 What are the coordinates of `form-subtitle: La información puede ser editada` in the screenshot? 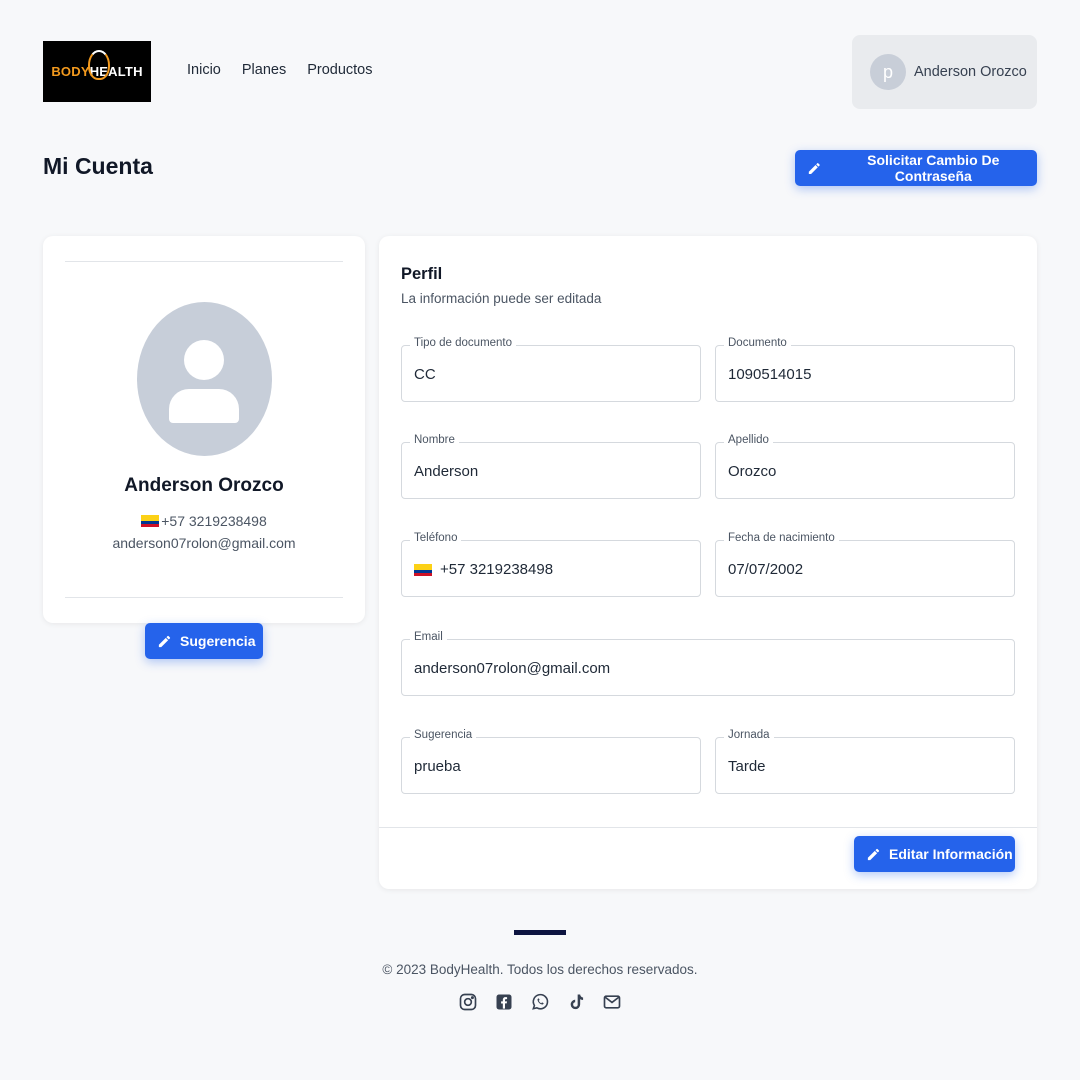 It's located at (501, 298).